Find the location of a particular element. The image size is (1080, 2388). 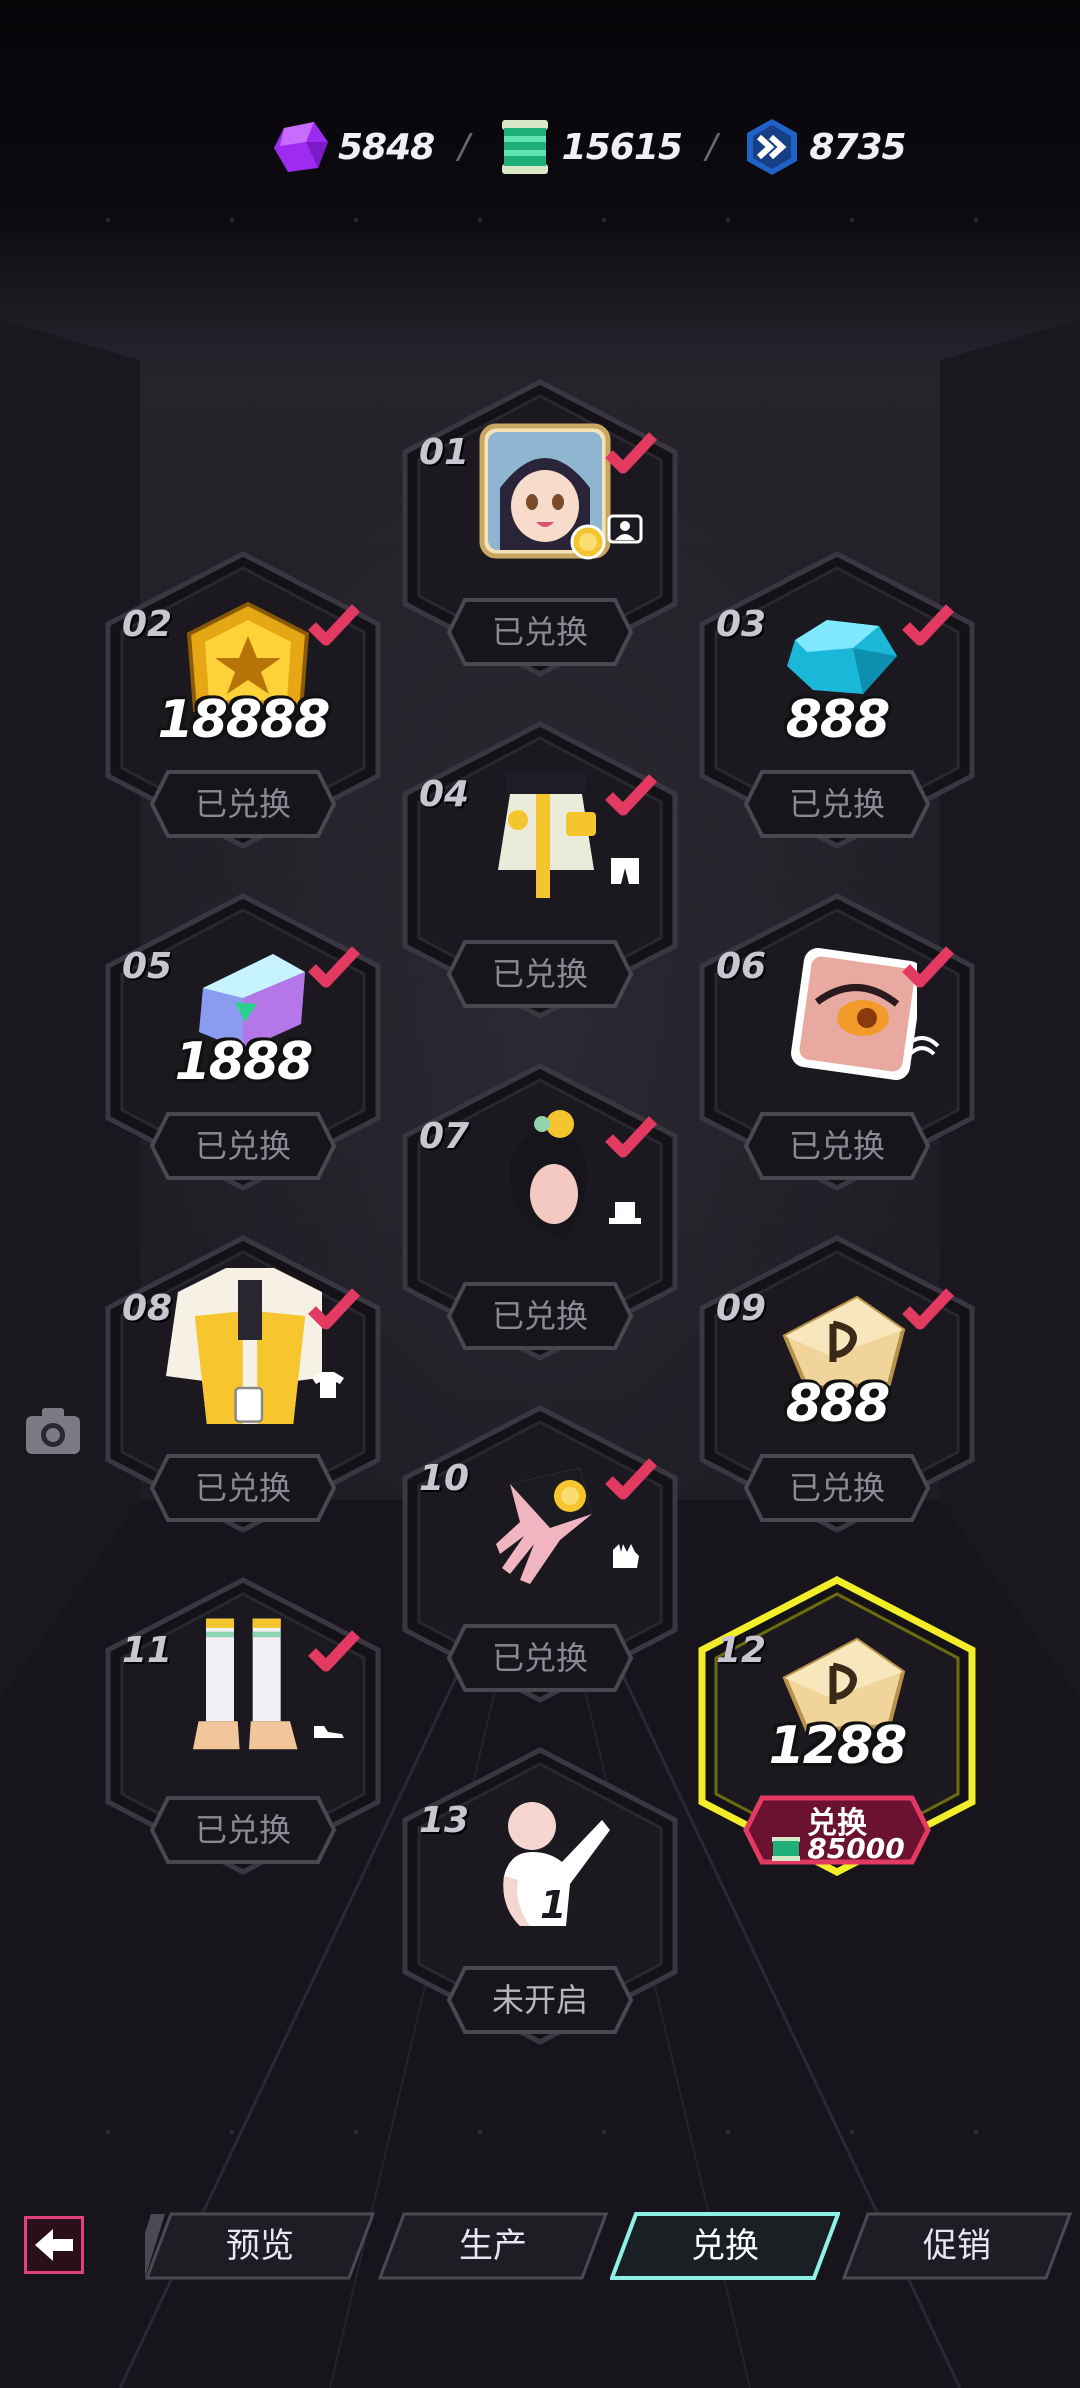

reward-tile-12: 12 1288 兑换 85000 is located at coordinates (837, 1726).